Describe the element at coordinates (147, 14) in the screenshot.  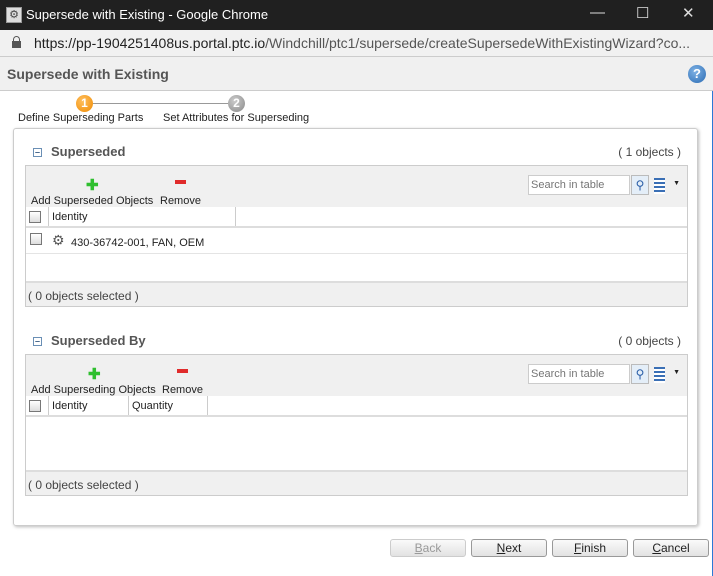
I see `window-title: Supersede with Existing - Google Chrome` at that location.